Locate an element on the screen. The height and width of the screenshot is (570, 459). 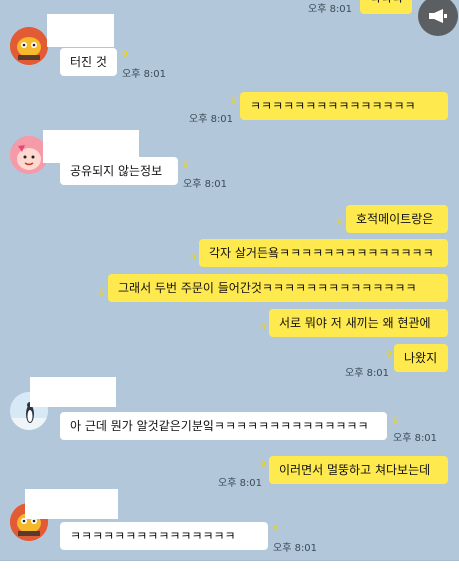
my-message-bubble: 나왔지 is located at coordinates (421, 358).